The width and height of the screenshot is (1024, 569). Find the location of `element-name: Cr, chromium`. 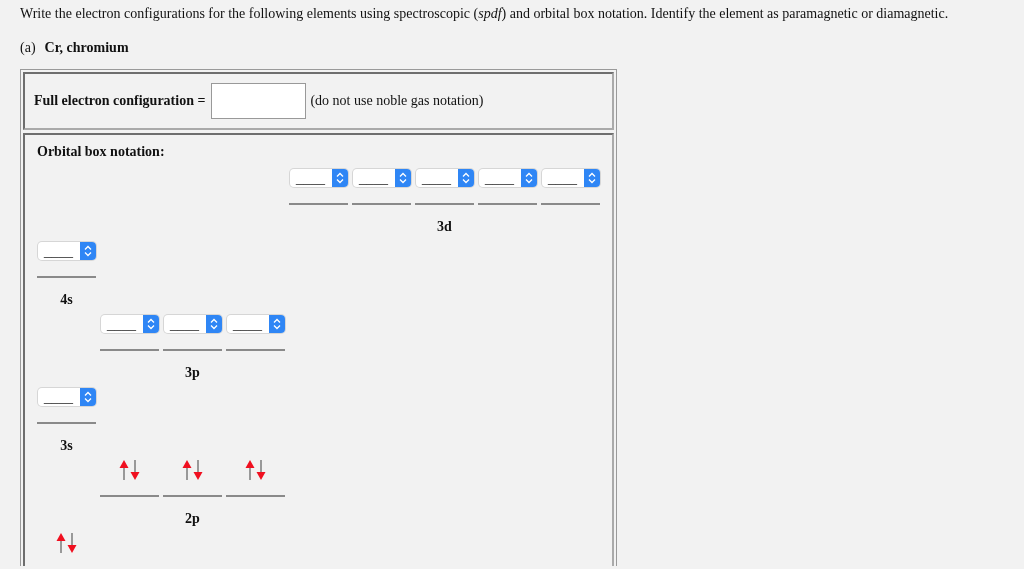

element-name: Cr, chromium is located at coordinates (86, 48).